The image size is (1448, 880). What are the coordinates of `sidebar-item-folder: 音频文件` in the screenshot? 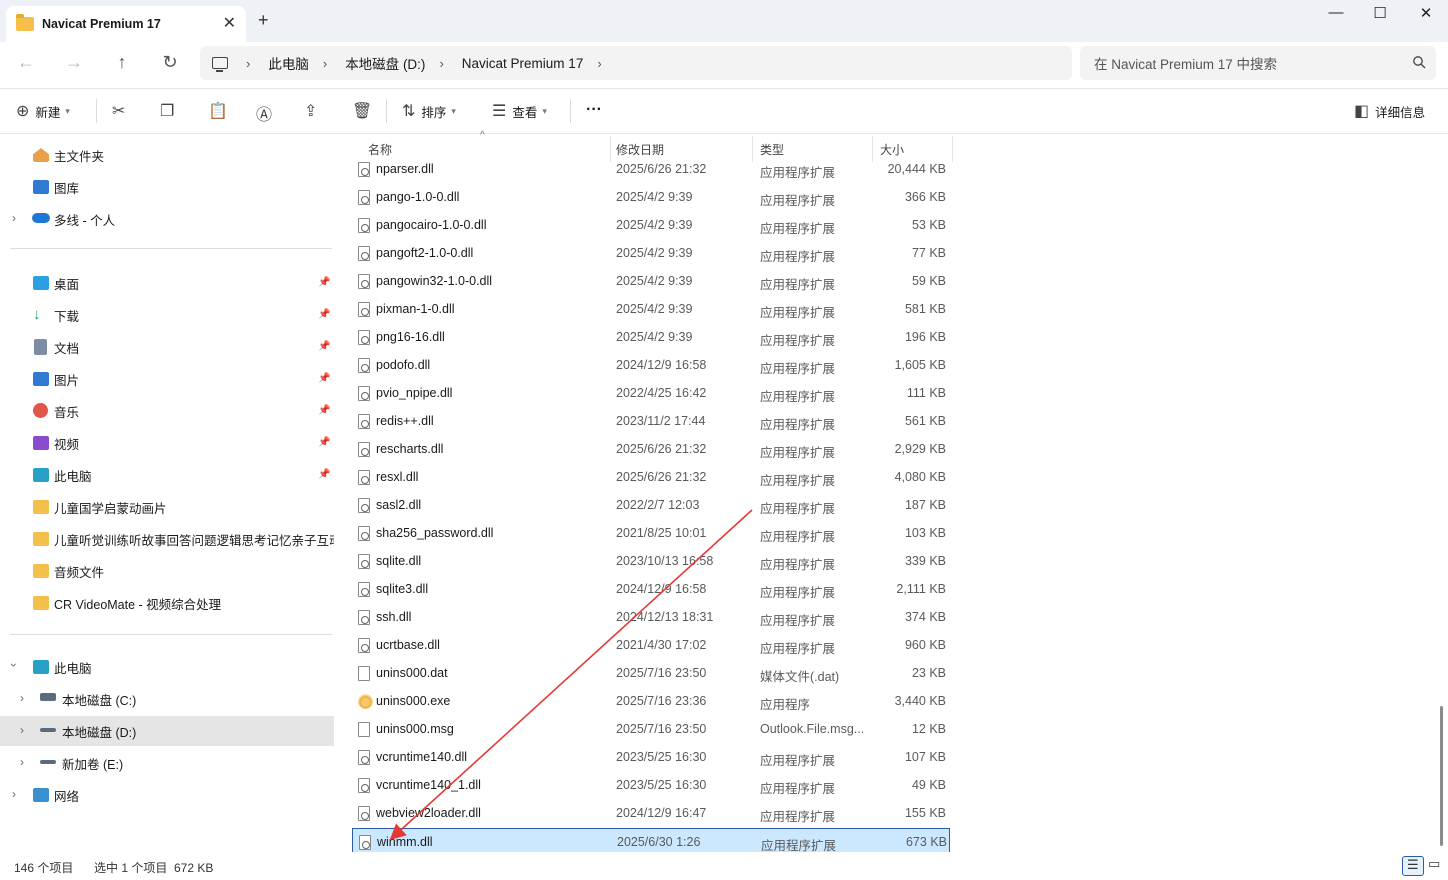 It's located at (167, 571).